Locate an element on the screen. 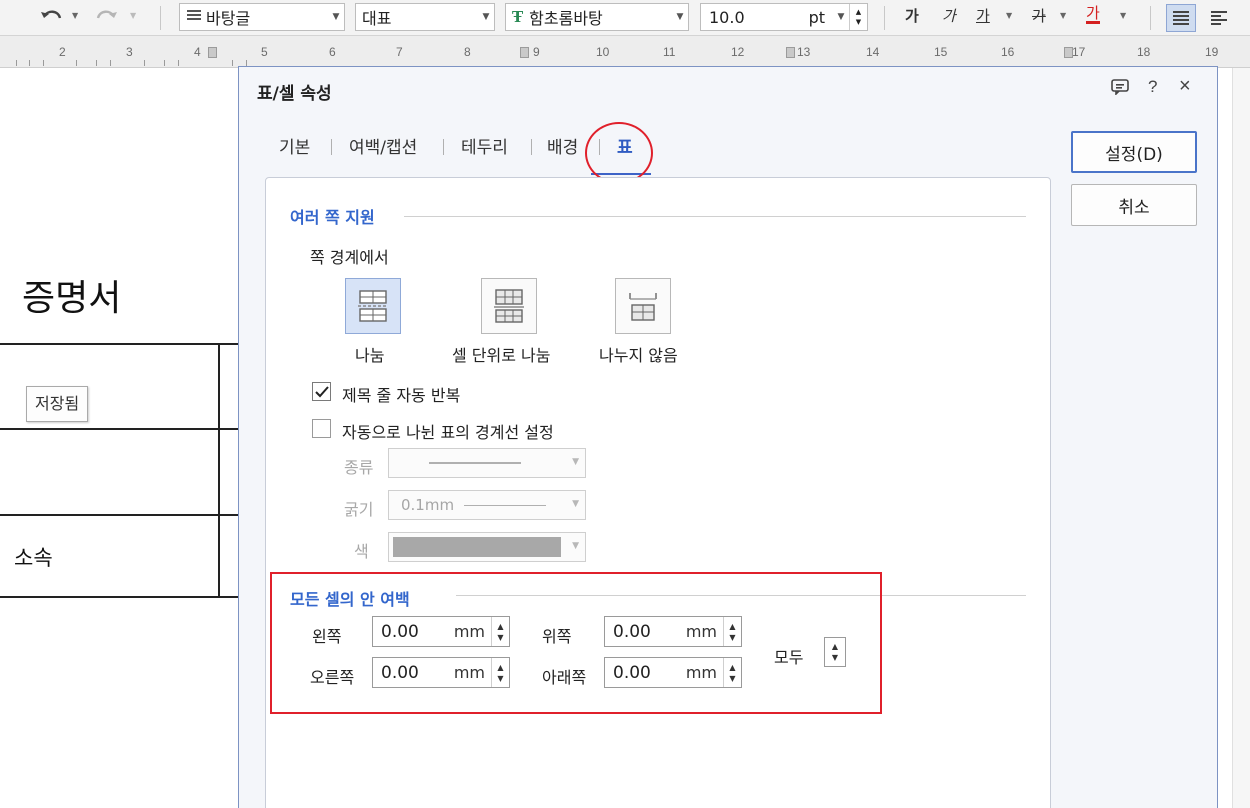 The width and height of the screenshot is (1250, 808). split-option-cell-unit is located at coordinates (509, 306).